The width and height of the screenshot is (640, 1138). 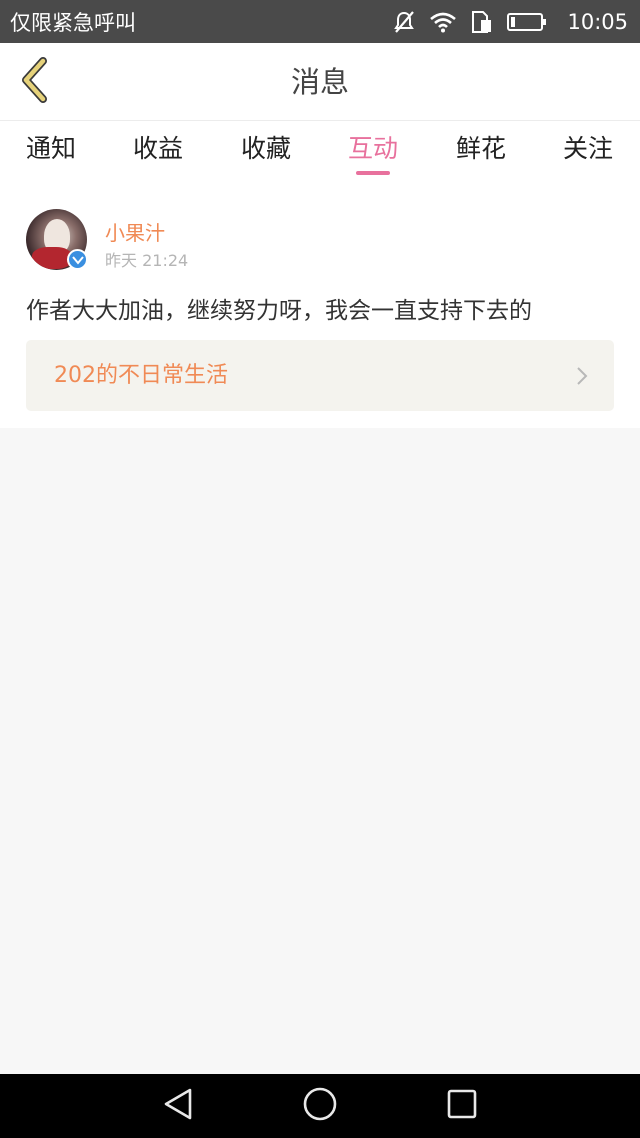 I want to click on battery-icon, so click(x=527, y=22).